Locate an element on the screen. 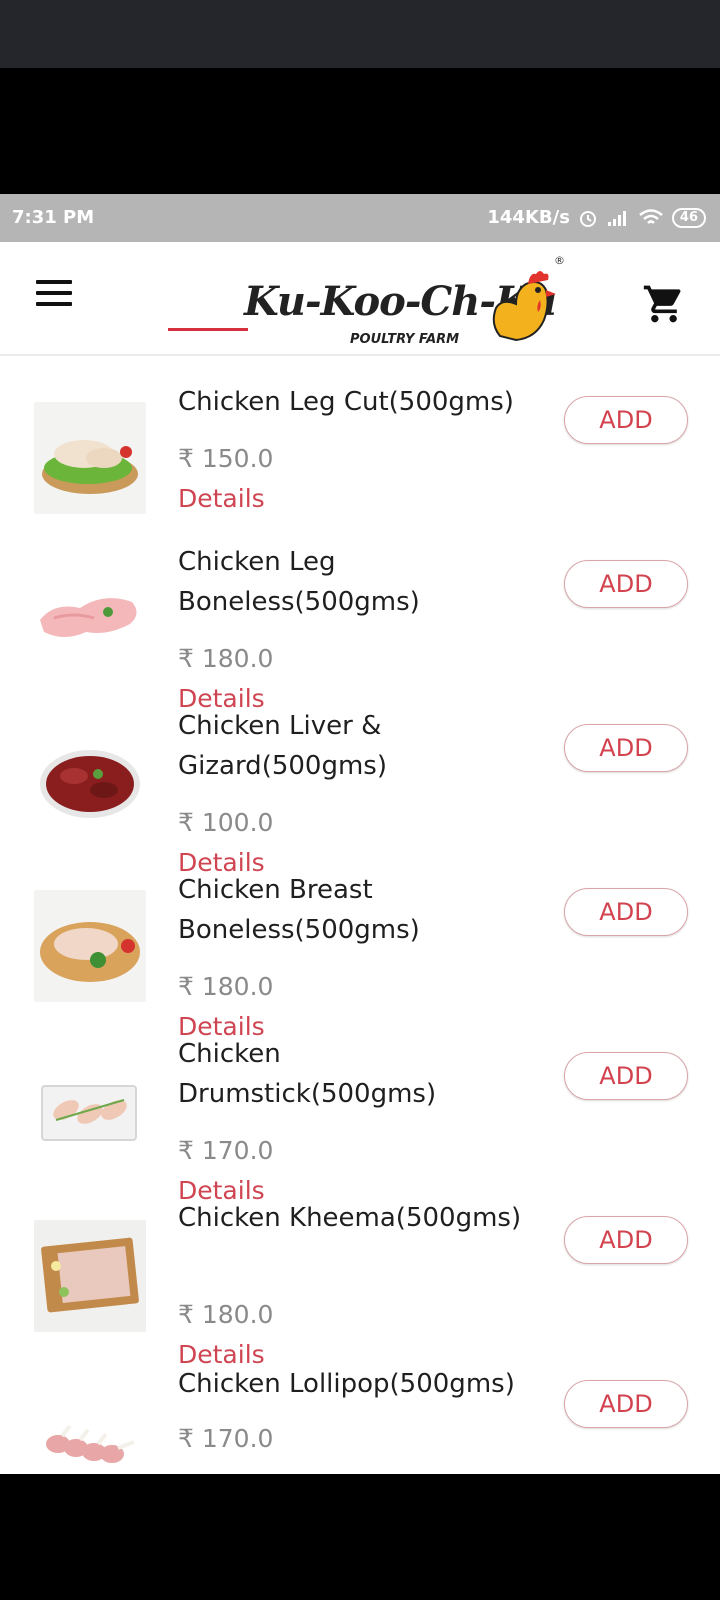 This screenshot has width=720, height=1600. status-time: 7:31 PM is located at coordinates (53, 217).